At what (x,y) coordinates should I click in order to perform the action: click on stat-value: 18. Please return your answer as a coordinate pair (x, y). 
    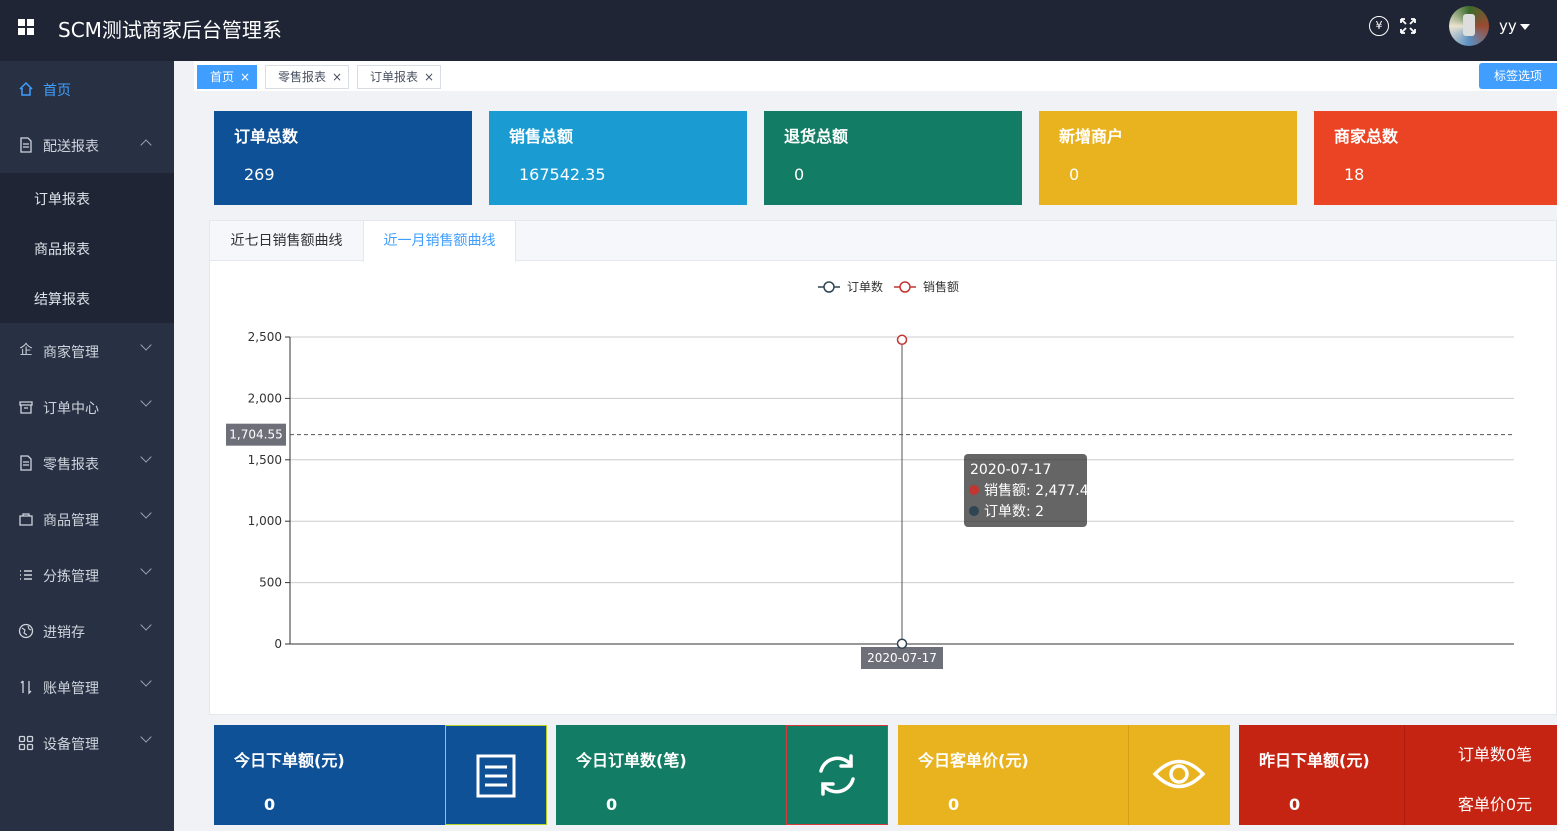
    Looking at the image, I should click on (1354, 174).